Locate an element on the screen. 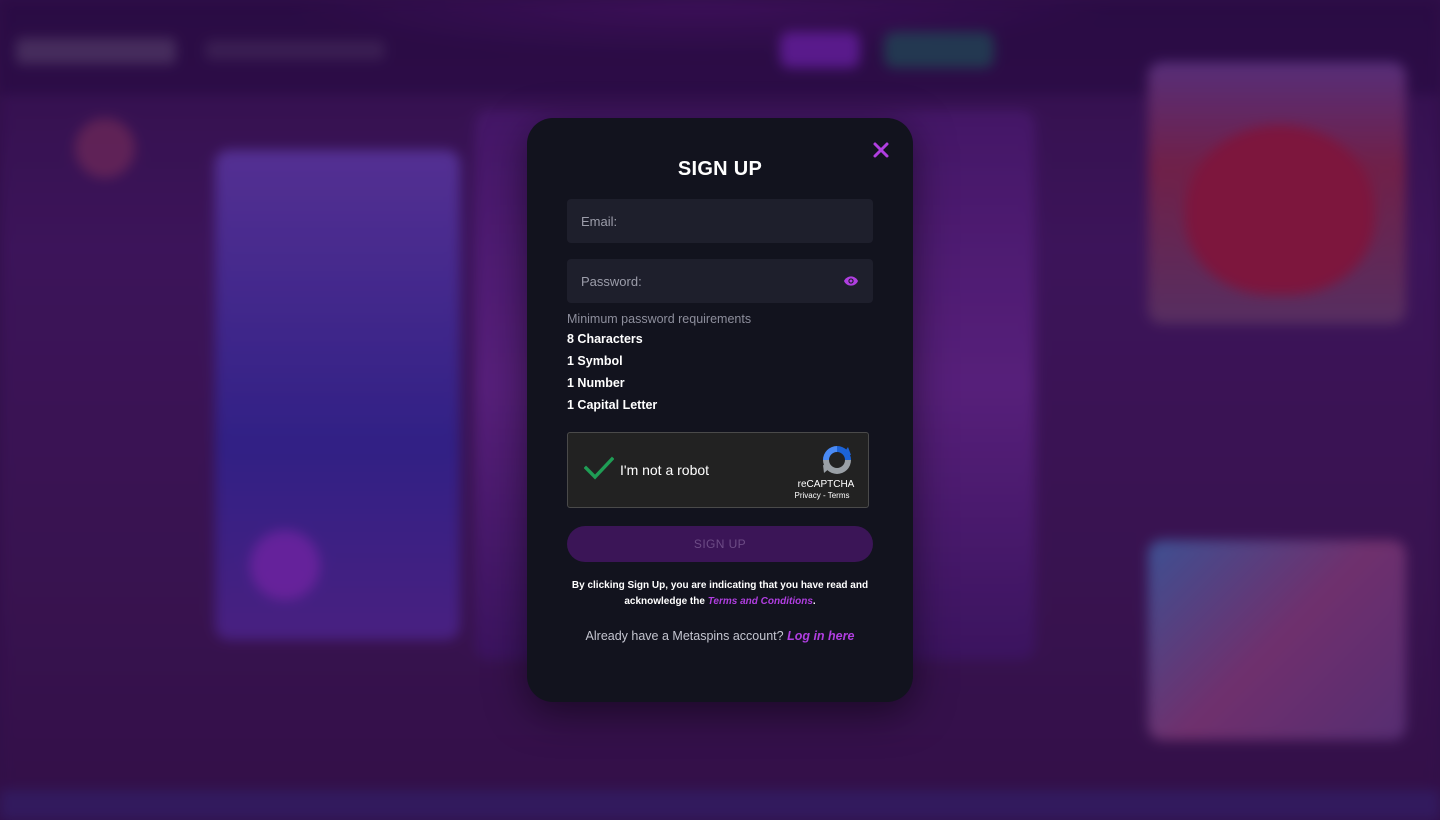 The image size is (1440, 820). signup-submit-button: SIGN UP is located at coordinates (720, 544).